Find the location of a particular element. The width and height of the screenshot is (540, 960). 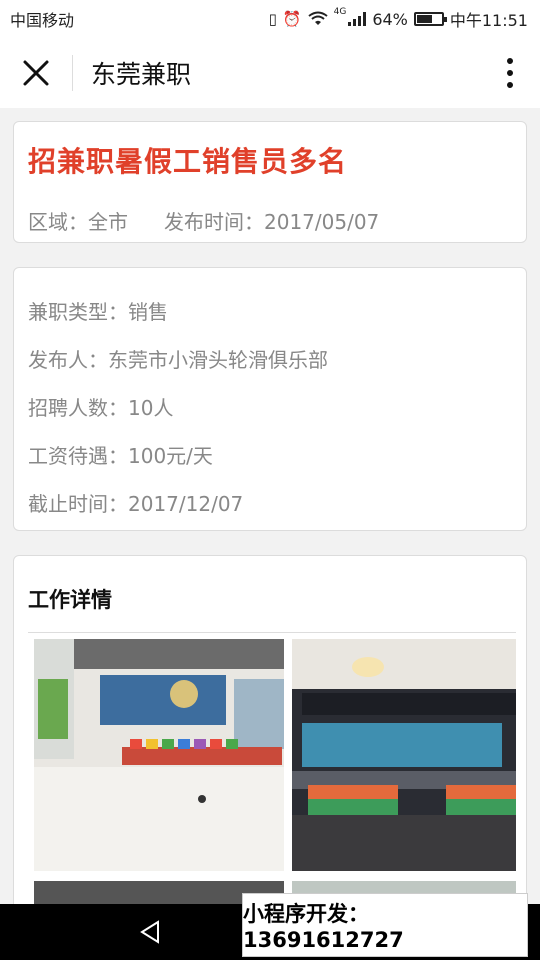

promo-banner: 小程序开发：13691612727 is located at coordinates (385, 925).